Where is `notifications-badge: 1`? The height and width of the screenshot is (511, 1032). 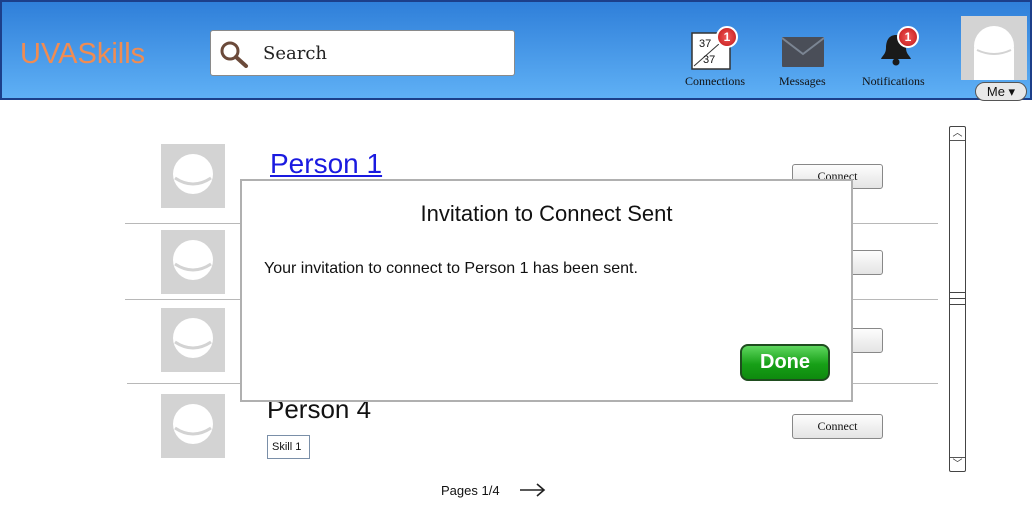
notifications-badge: 1 is located at coordinates (908, 37).